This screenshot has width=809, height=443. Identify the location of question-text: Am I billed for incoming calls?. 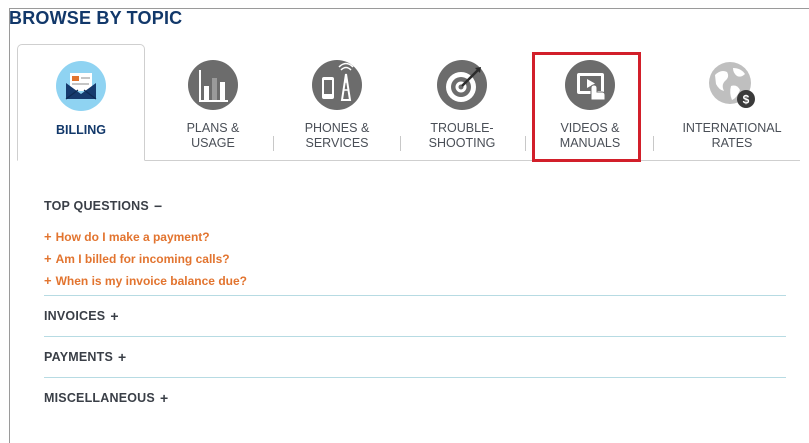
(142, 259).